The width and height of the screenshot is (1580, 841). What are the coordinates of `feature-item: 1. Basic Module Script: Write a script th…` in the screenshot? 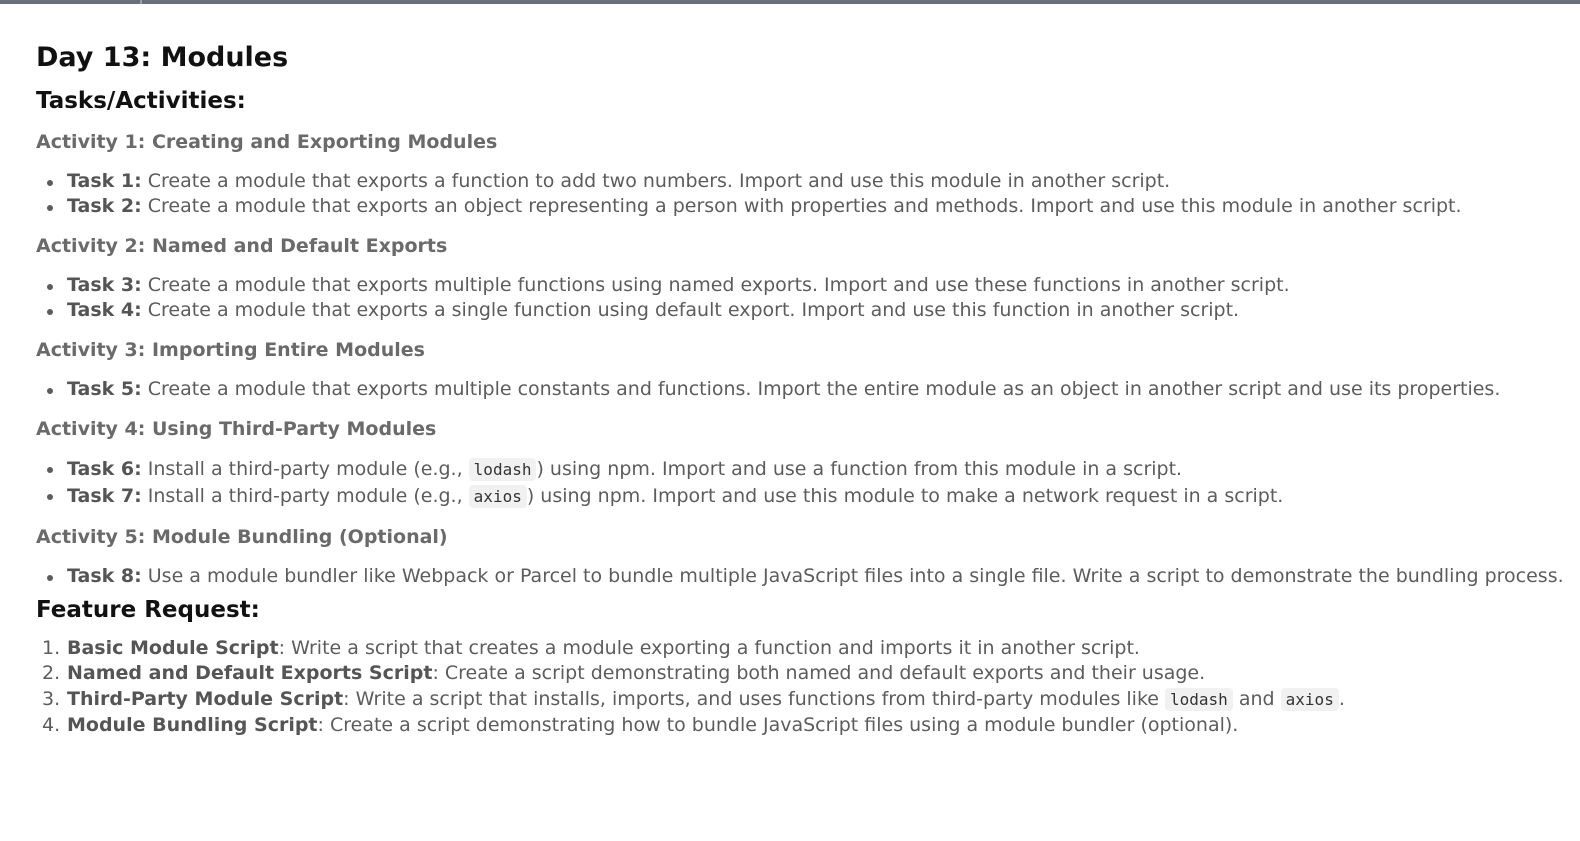 It's located at (802, 648).